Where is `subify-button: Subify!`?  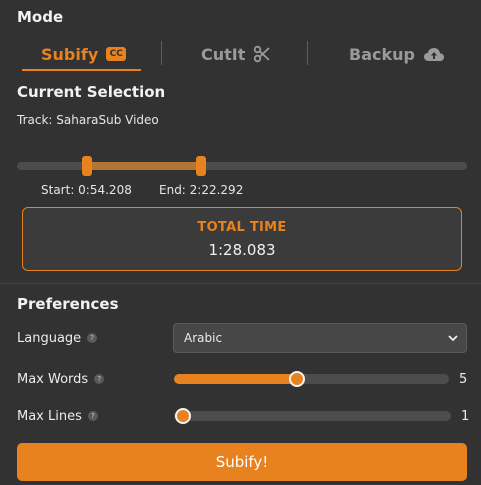
subify-button: Subify! is located at coordinates (242, 462).